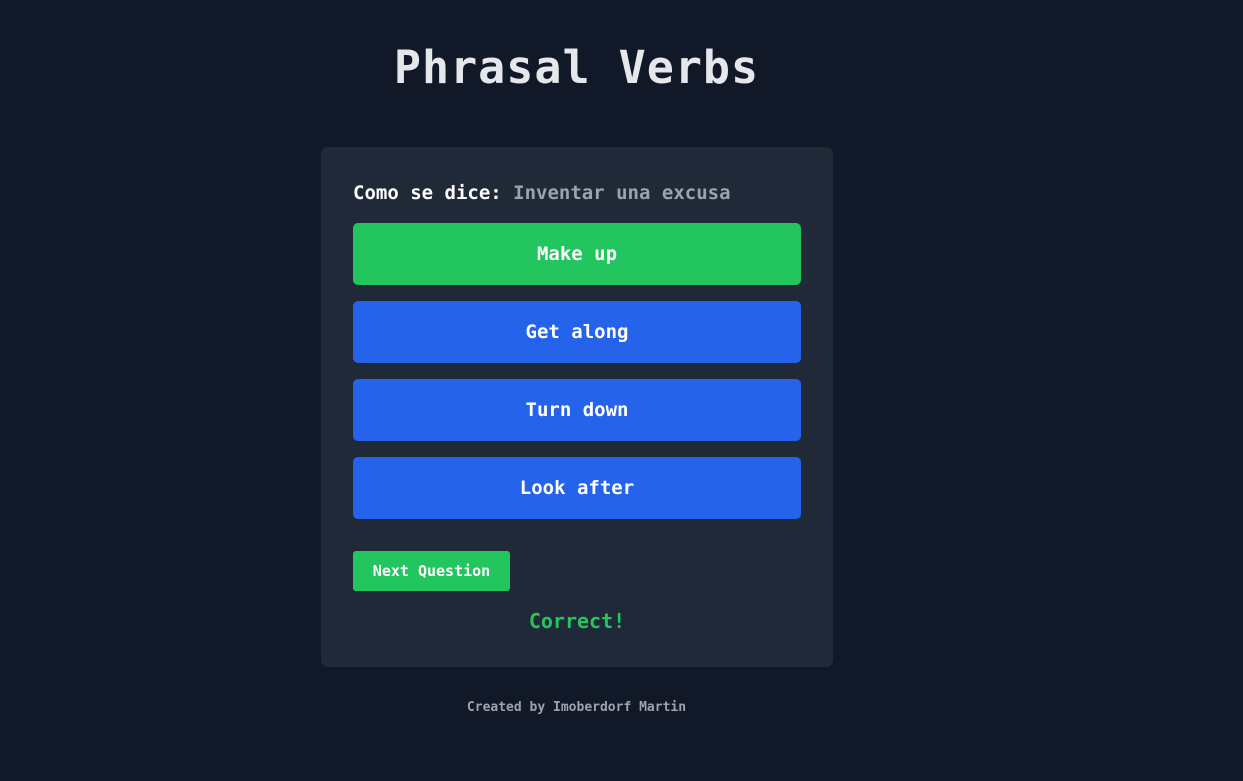 Image resolution: width=1243 pixels, height=781 pixels. What do you see at coordinates (576, 707) in the screenshot?
I see `footer-credit: Created by Imoberdorf Martin` at bounding box center [576, 707].